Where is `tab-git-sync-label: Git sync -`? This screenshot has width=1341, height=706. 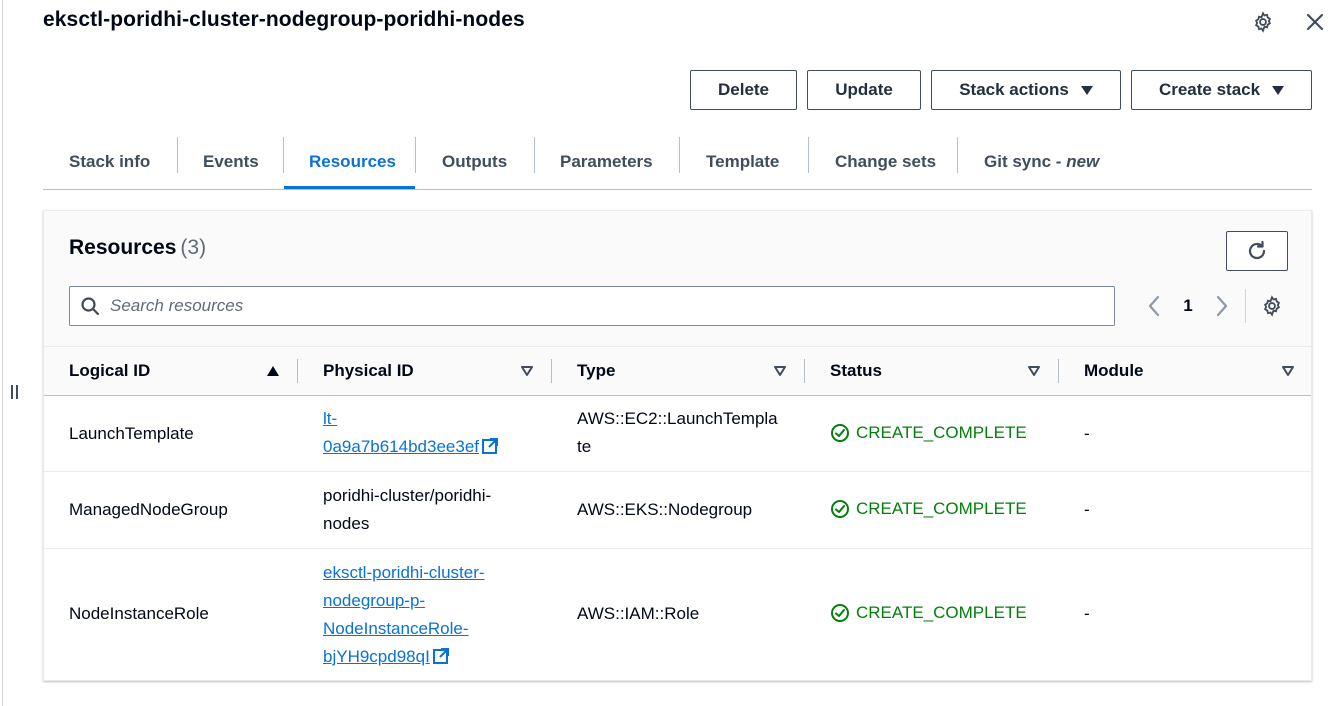
tab-git-sync-label: Git sync - is located at coordinates (1025, 161).